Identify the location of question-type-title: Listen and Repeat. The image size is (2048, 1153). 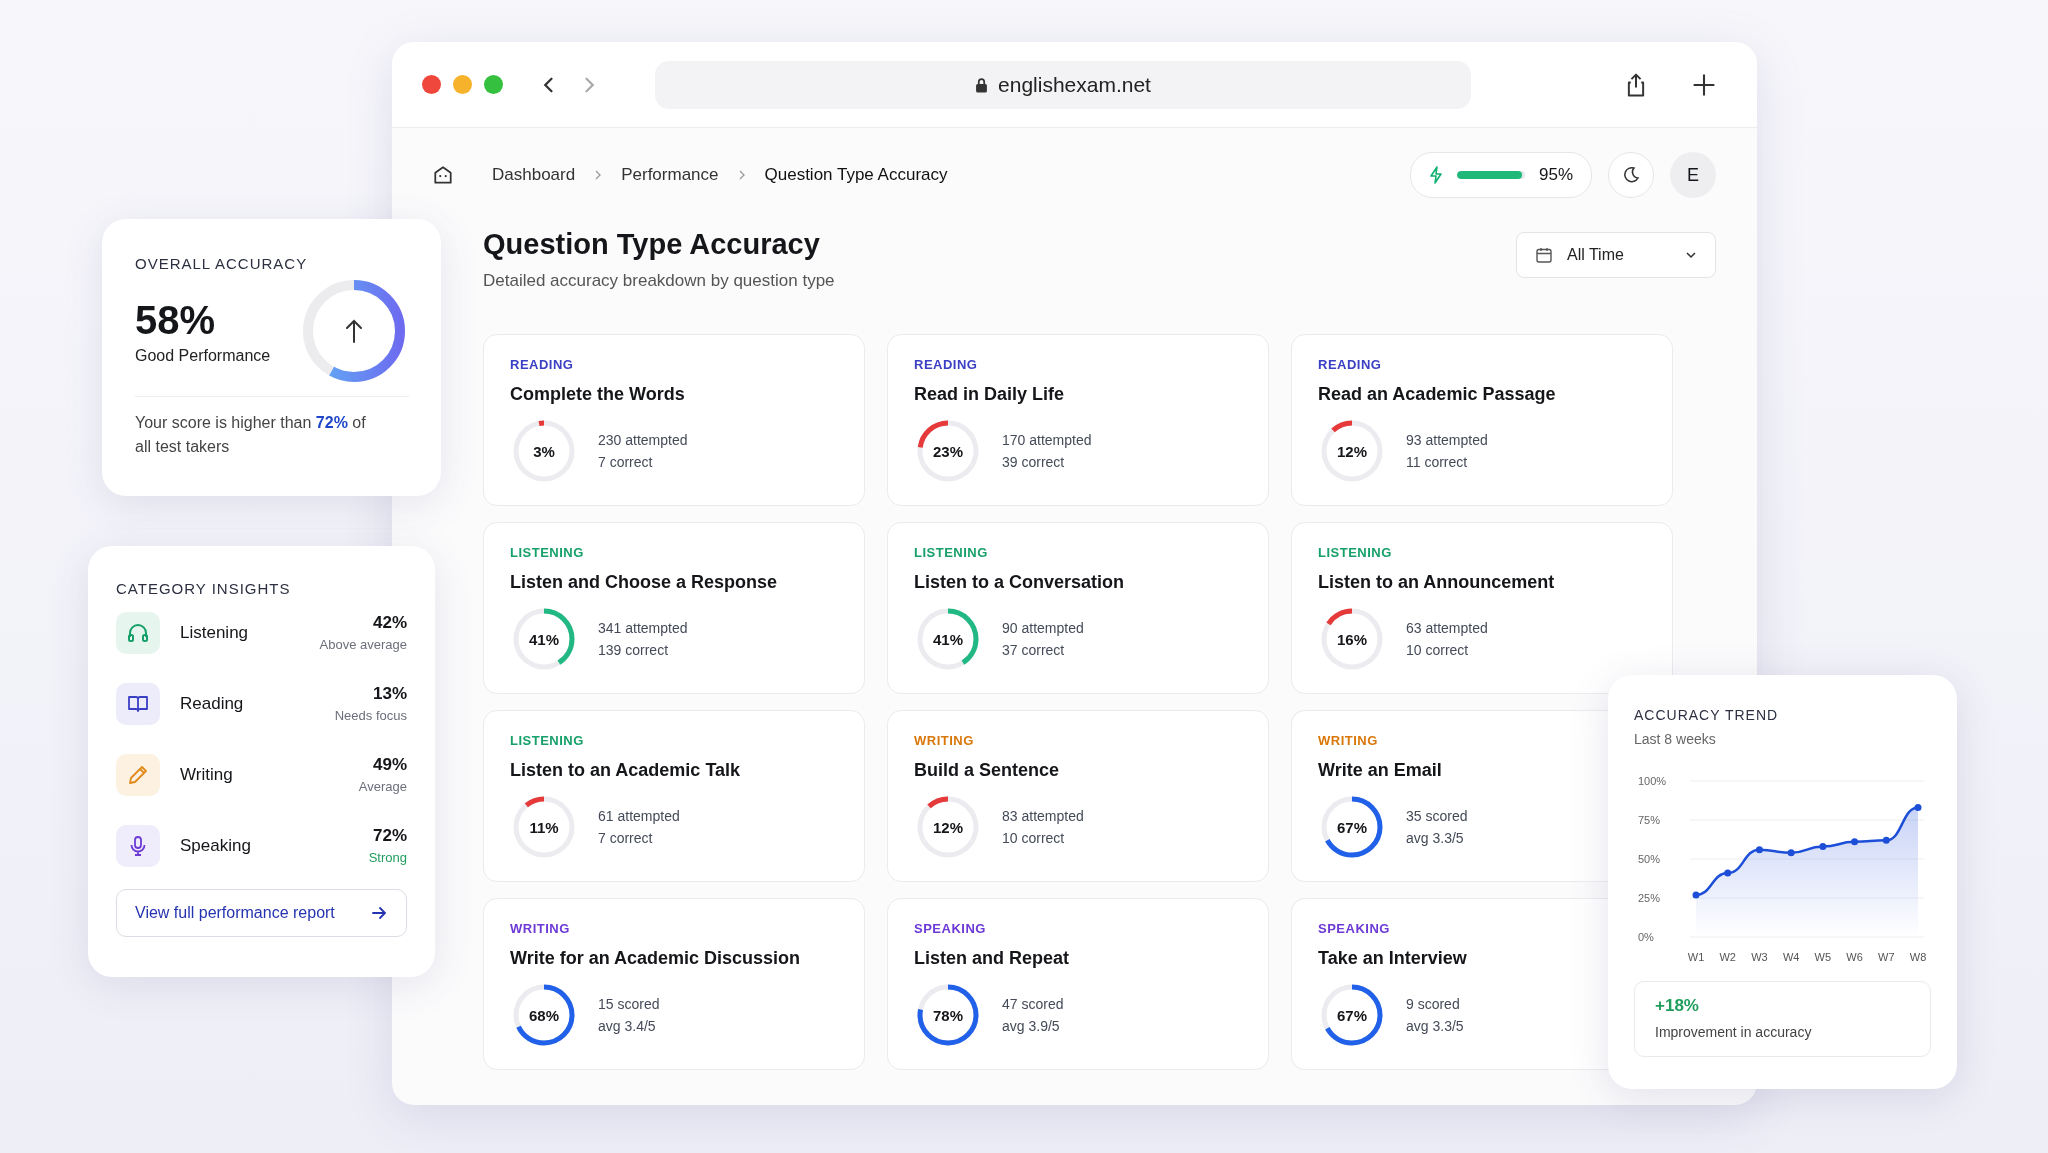
(992, 958).